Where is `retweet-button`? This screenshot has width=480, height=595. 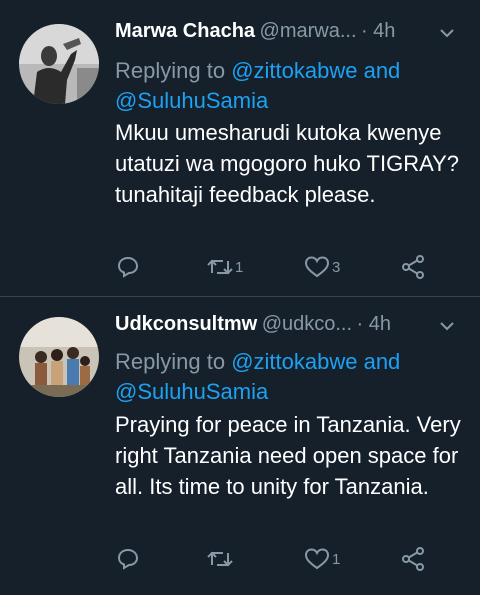 retweet-button is located at coordinates (221, 559).